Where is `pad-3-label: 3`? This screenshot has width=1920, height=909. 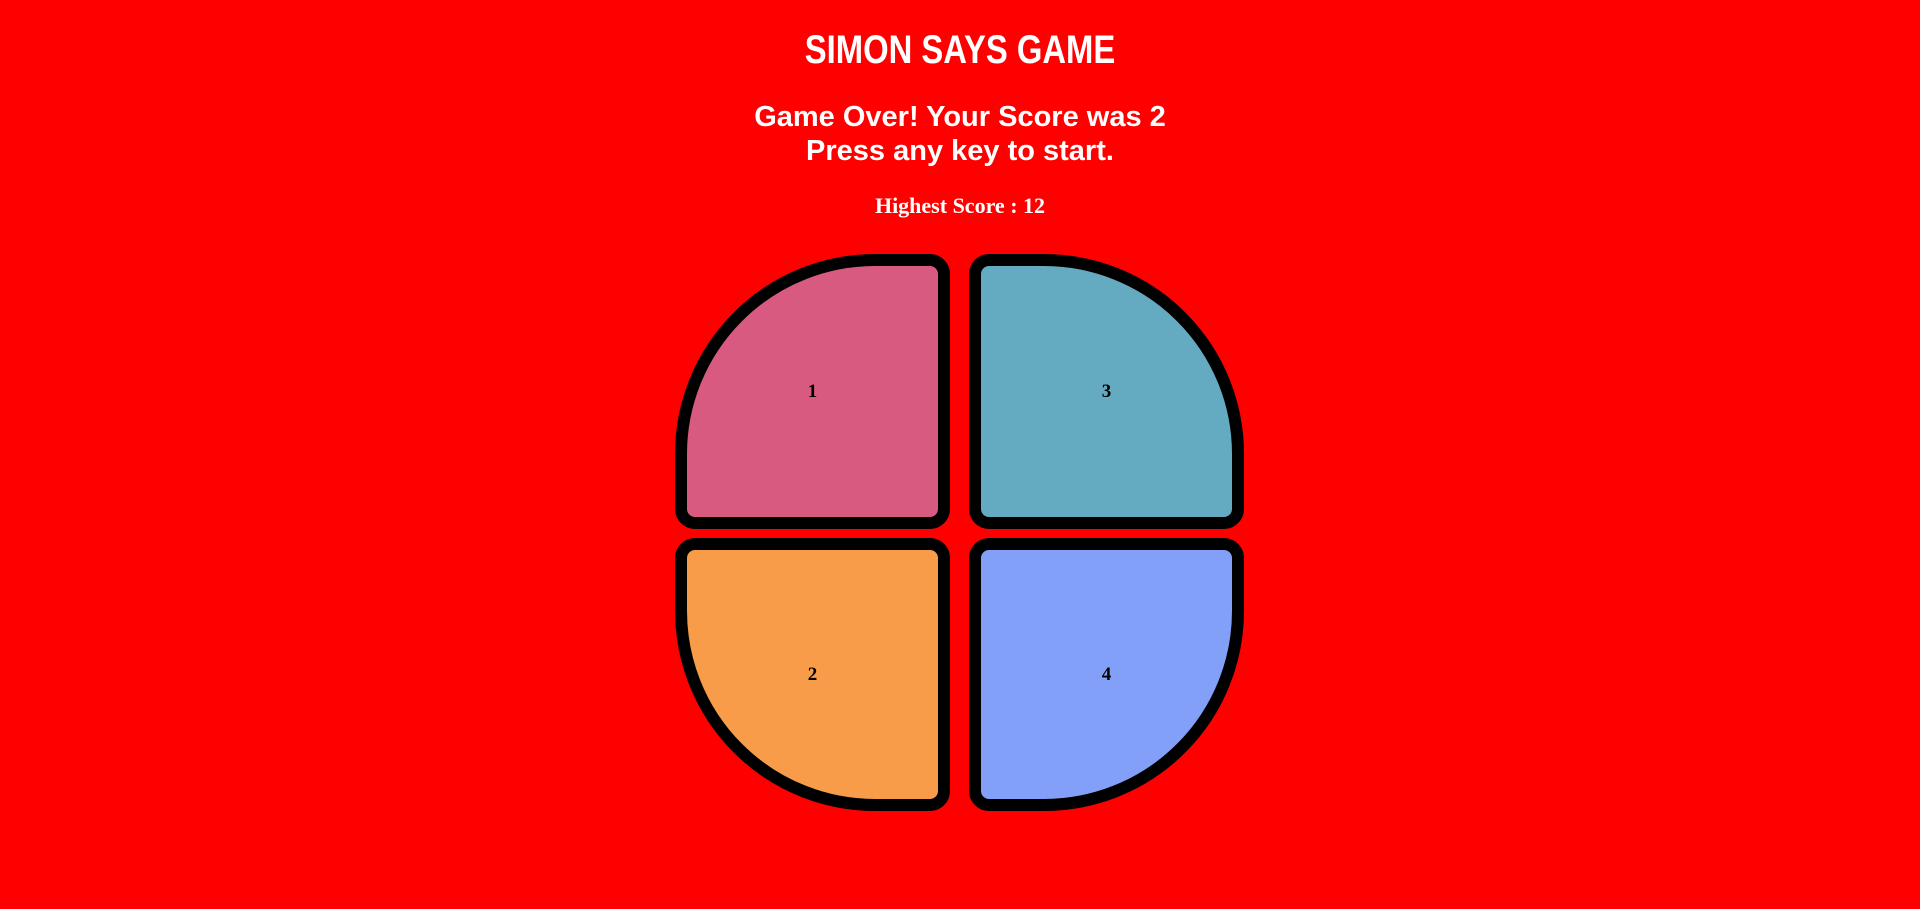 pad-3-label: 3 is located at coordinates (1106, 391).